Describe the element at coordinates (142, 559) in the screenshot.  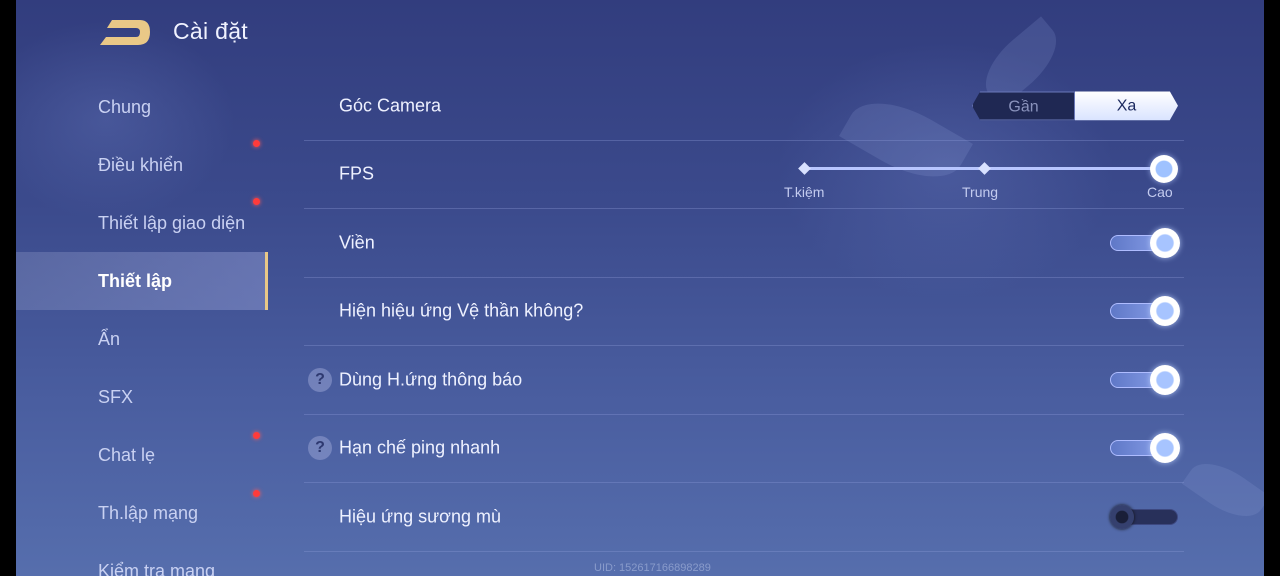
I see `sidebar-item-network-test: Kiểm tra mạng` at that location.